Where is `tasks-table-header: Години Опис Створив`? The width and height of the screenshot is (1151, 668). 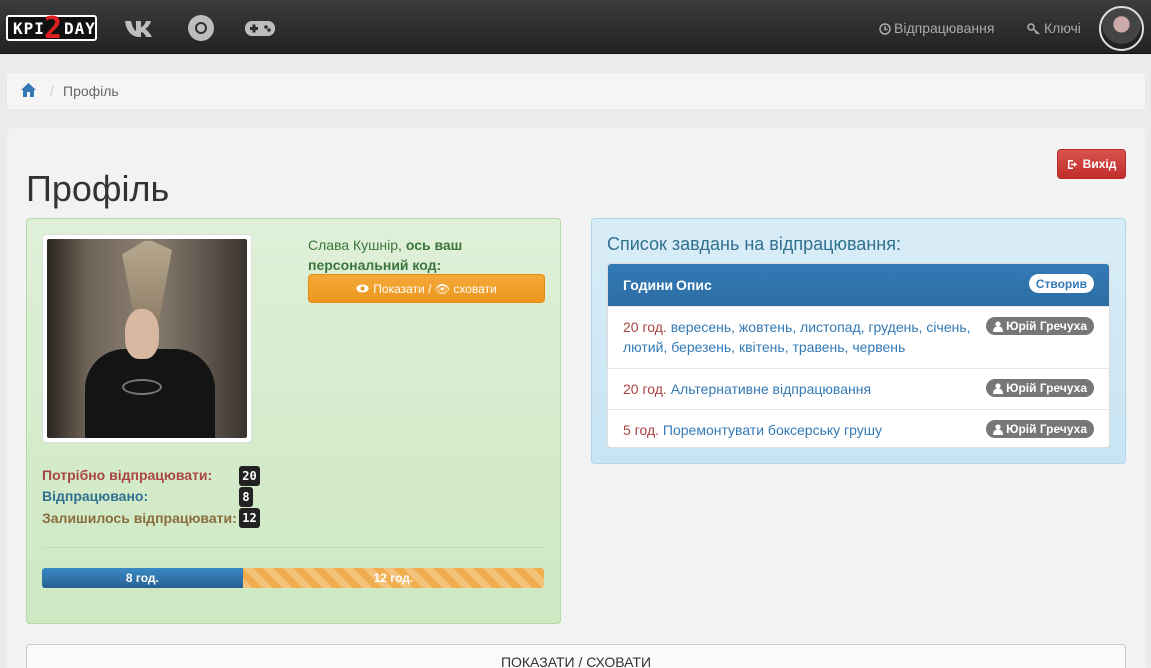 tasks-table-header: Години Опис Створив is located at coordinates (858, 285).